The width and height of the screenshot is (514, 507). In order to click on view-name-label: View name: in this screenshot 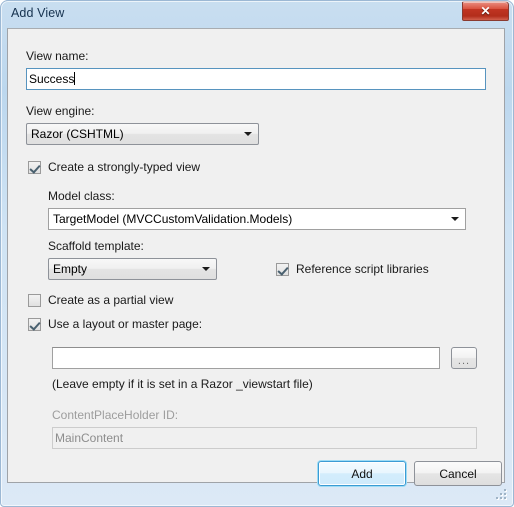, I will do `click(57, 56)`.